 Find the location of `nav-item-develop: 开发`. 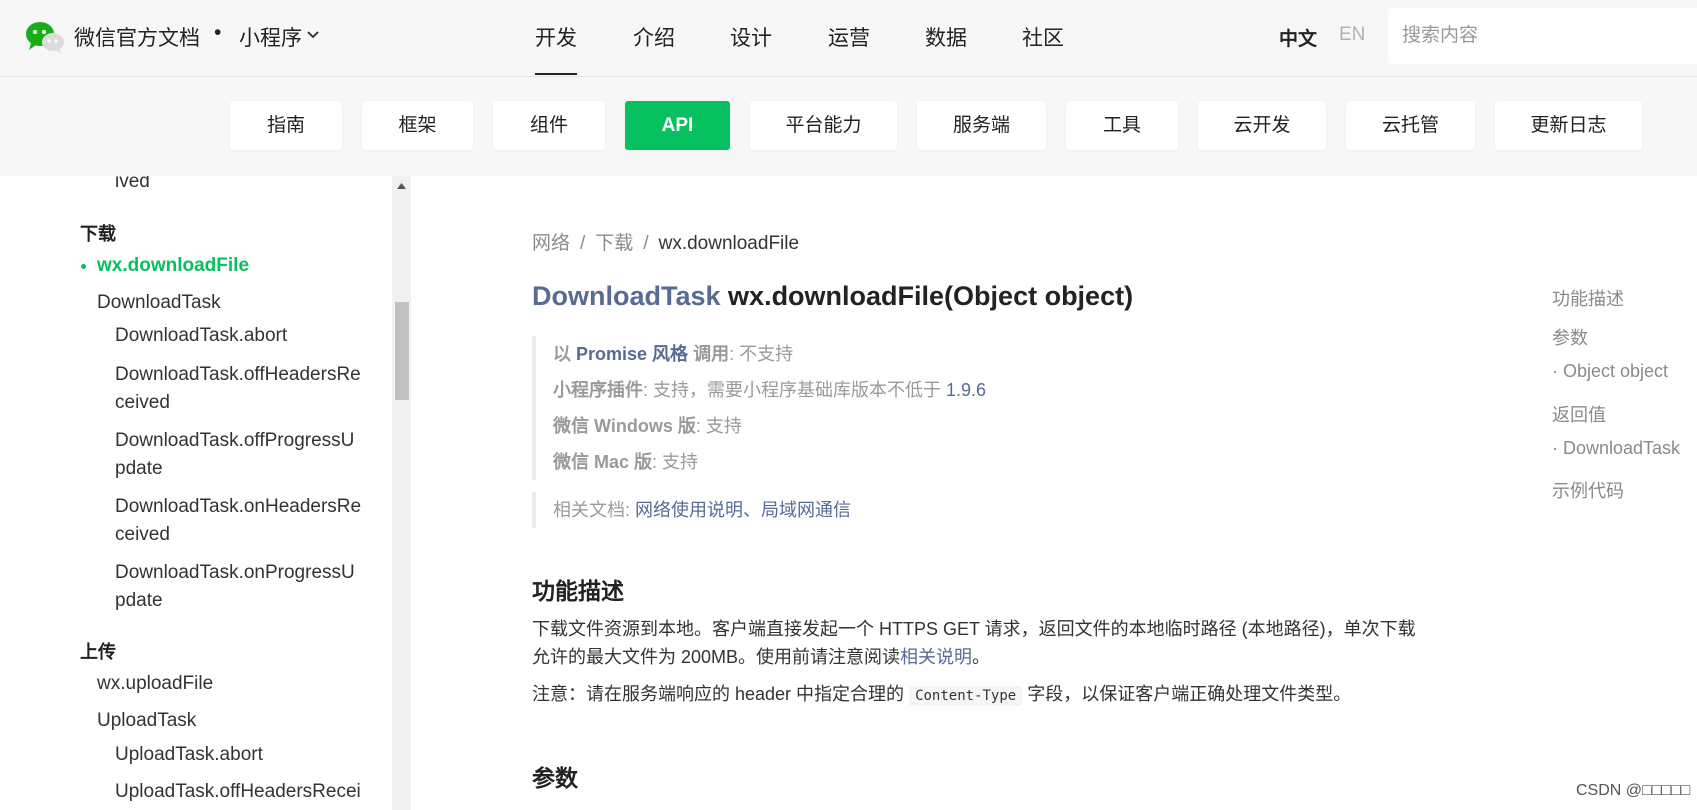

nav-item-develop: 开发 is located at coordinates (556, 48).